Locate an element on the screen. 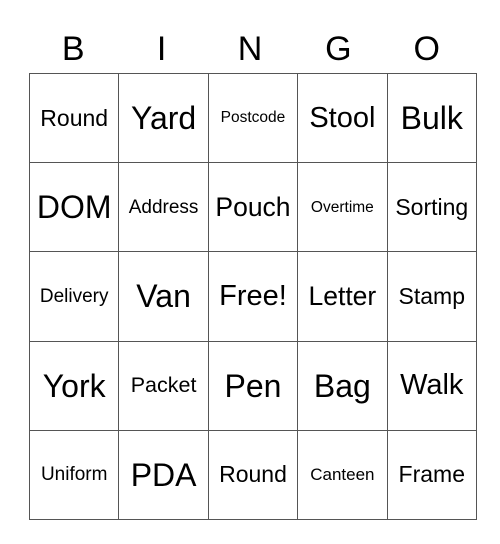  bingo-cell: Sorting is located at coordinates (431, 207).